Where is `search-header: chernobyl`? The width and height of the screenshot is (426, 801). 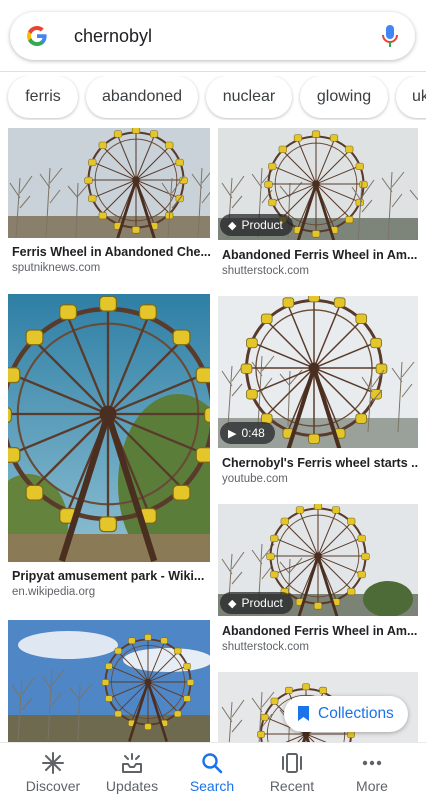 search-header: chernobyl is located at coordinates (213, 36).